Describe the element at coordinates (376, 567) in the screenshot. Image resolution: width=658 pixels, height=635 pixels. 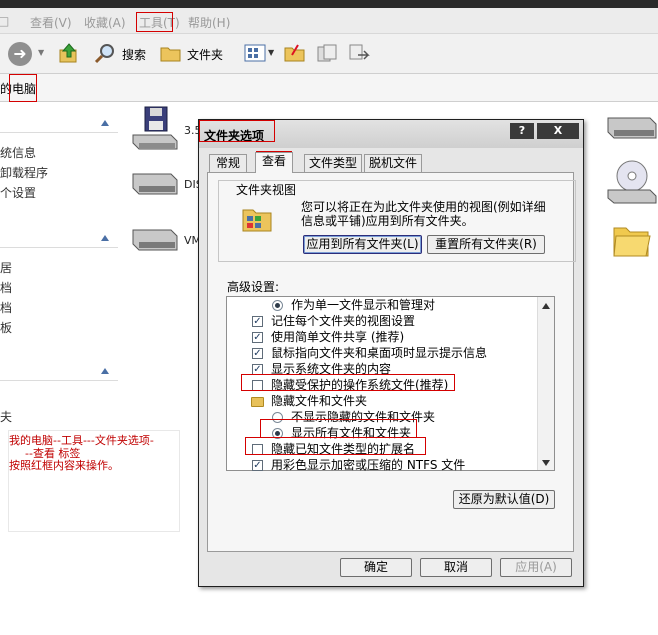
I see `ok-button: 确定` at that location.